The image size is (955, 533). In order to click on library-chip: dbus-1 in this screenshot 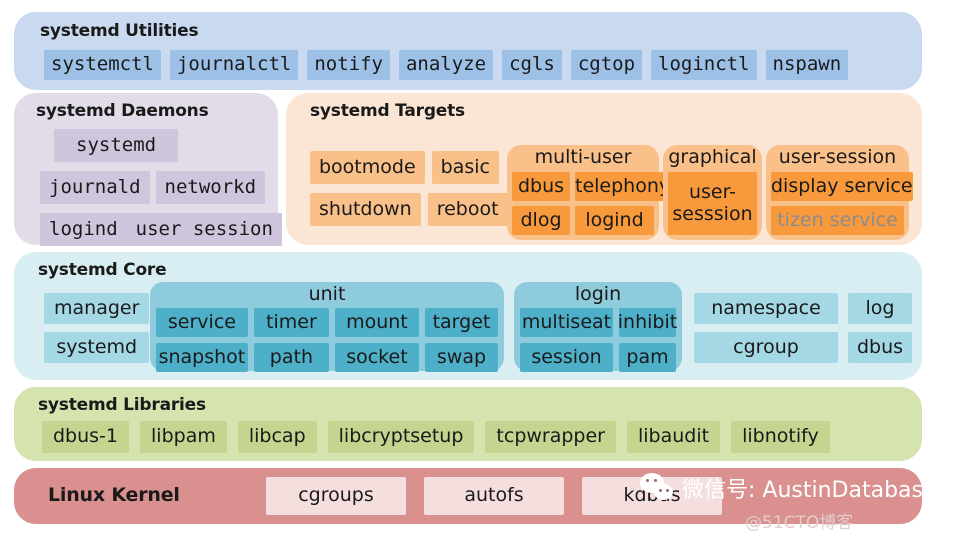, I will do `click(86, 437)`.